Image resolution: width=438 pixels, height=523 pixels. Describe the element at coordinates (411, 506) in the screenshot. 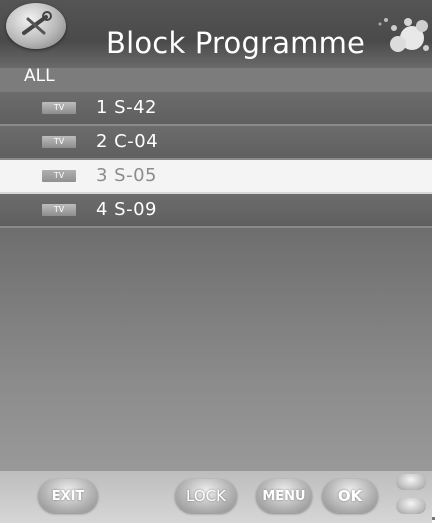

I see `down-button` at that location.